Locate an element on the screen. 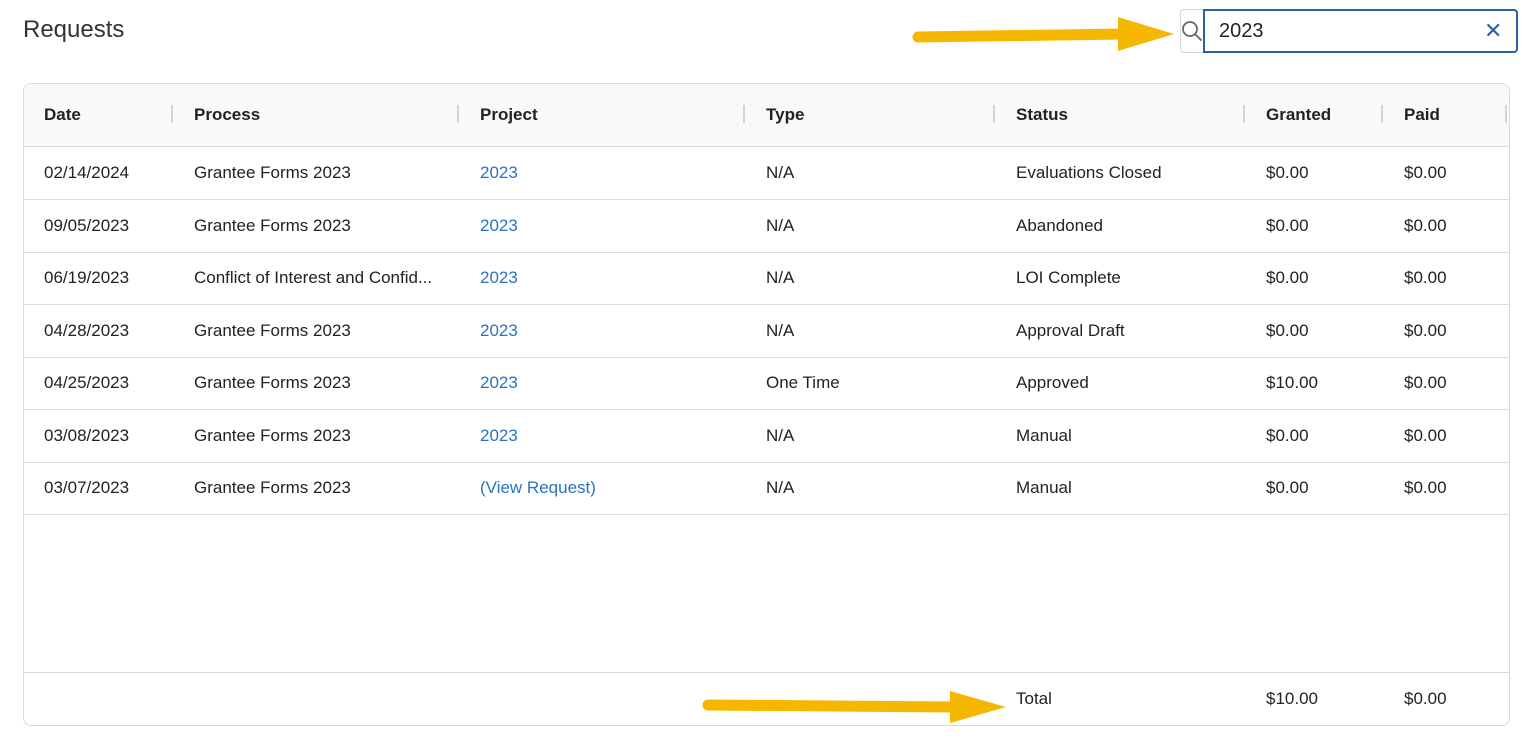  column-header-type: Type is located at coordinates (785, 115).